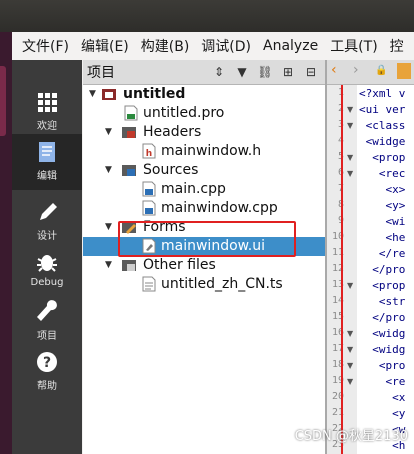 This screenshot has height=454, width=414. Describe the element at coordinates (382, 381) in the screenshot. I see `code-line: <re` at that location.